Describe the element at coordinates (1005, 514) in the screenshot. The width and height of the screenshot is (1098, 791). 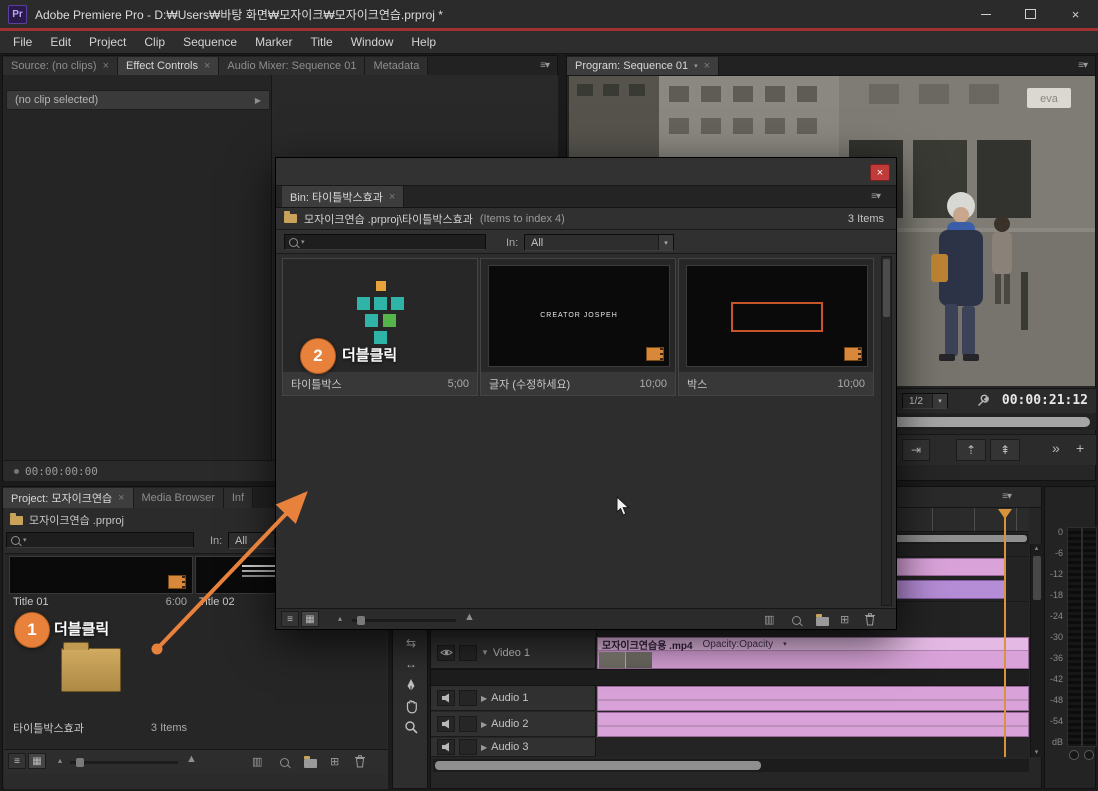
I see `playhead-marker-icon` at that location.